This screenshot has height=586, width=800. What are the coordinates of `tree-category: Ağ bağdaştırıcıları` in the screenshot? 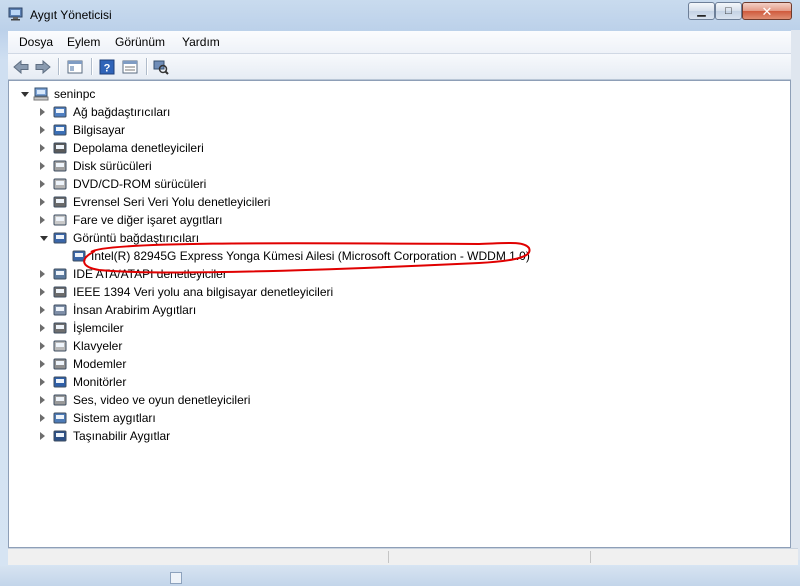 It's located at (399, 112).